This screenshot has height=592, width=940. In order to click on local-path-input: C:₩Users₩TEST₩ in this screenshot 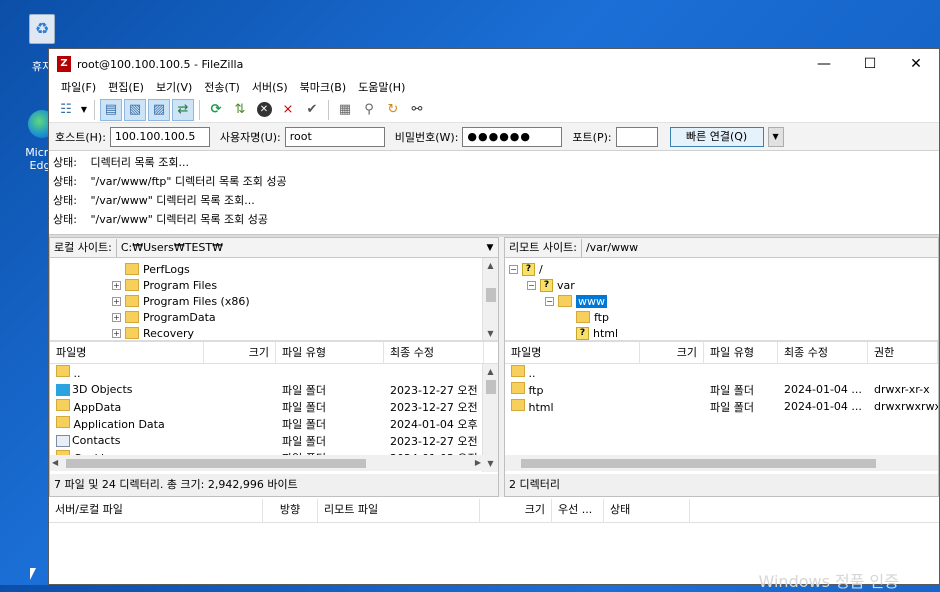, I will do `click(299, 247)`.